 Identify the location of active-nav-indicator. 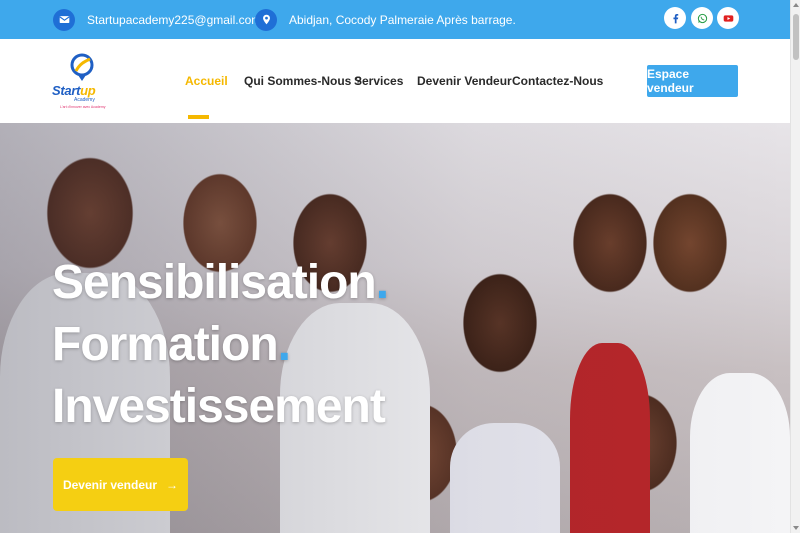
(198, 117).